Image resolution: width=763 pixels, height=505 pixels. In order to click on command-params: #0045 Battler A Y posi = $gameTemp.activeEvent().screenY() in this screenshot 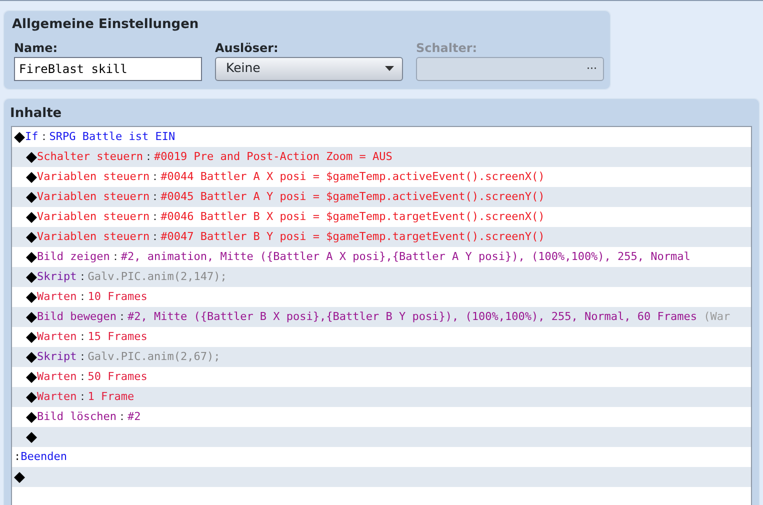, I will do `click(352, 197)`.